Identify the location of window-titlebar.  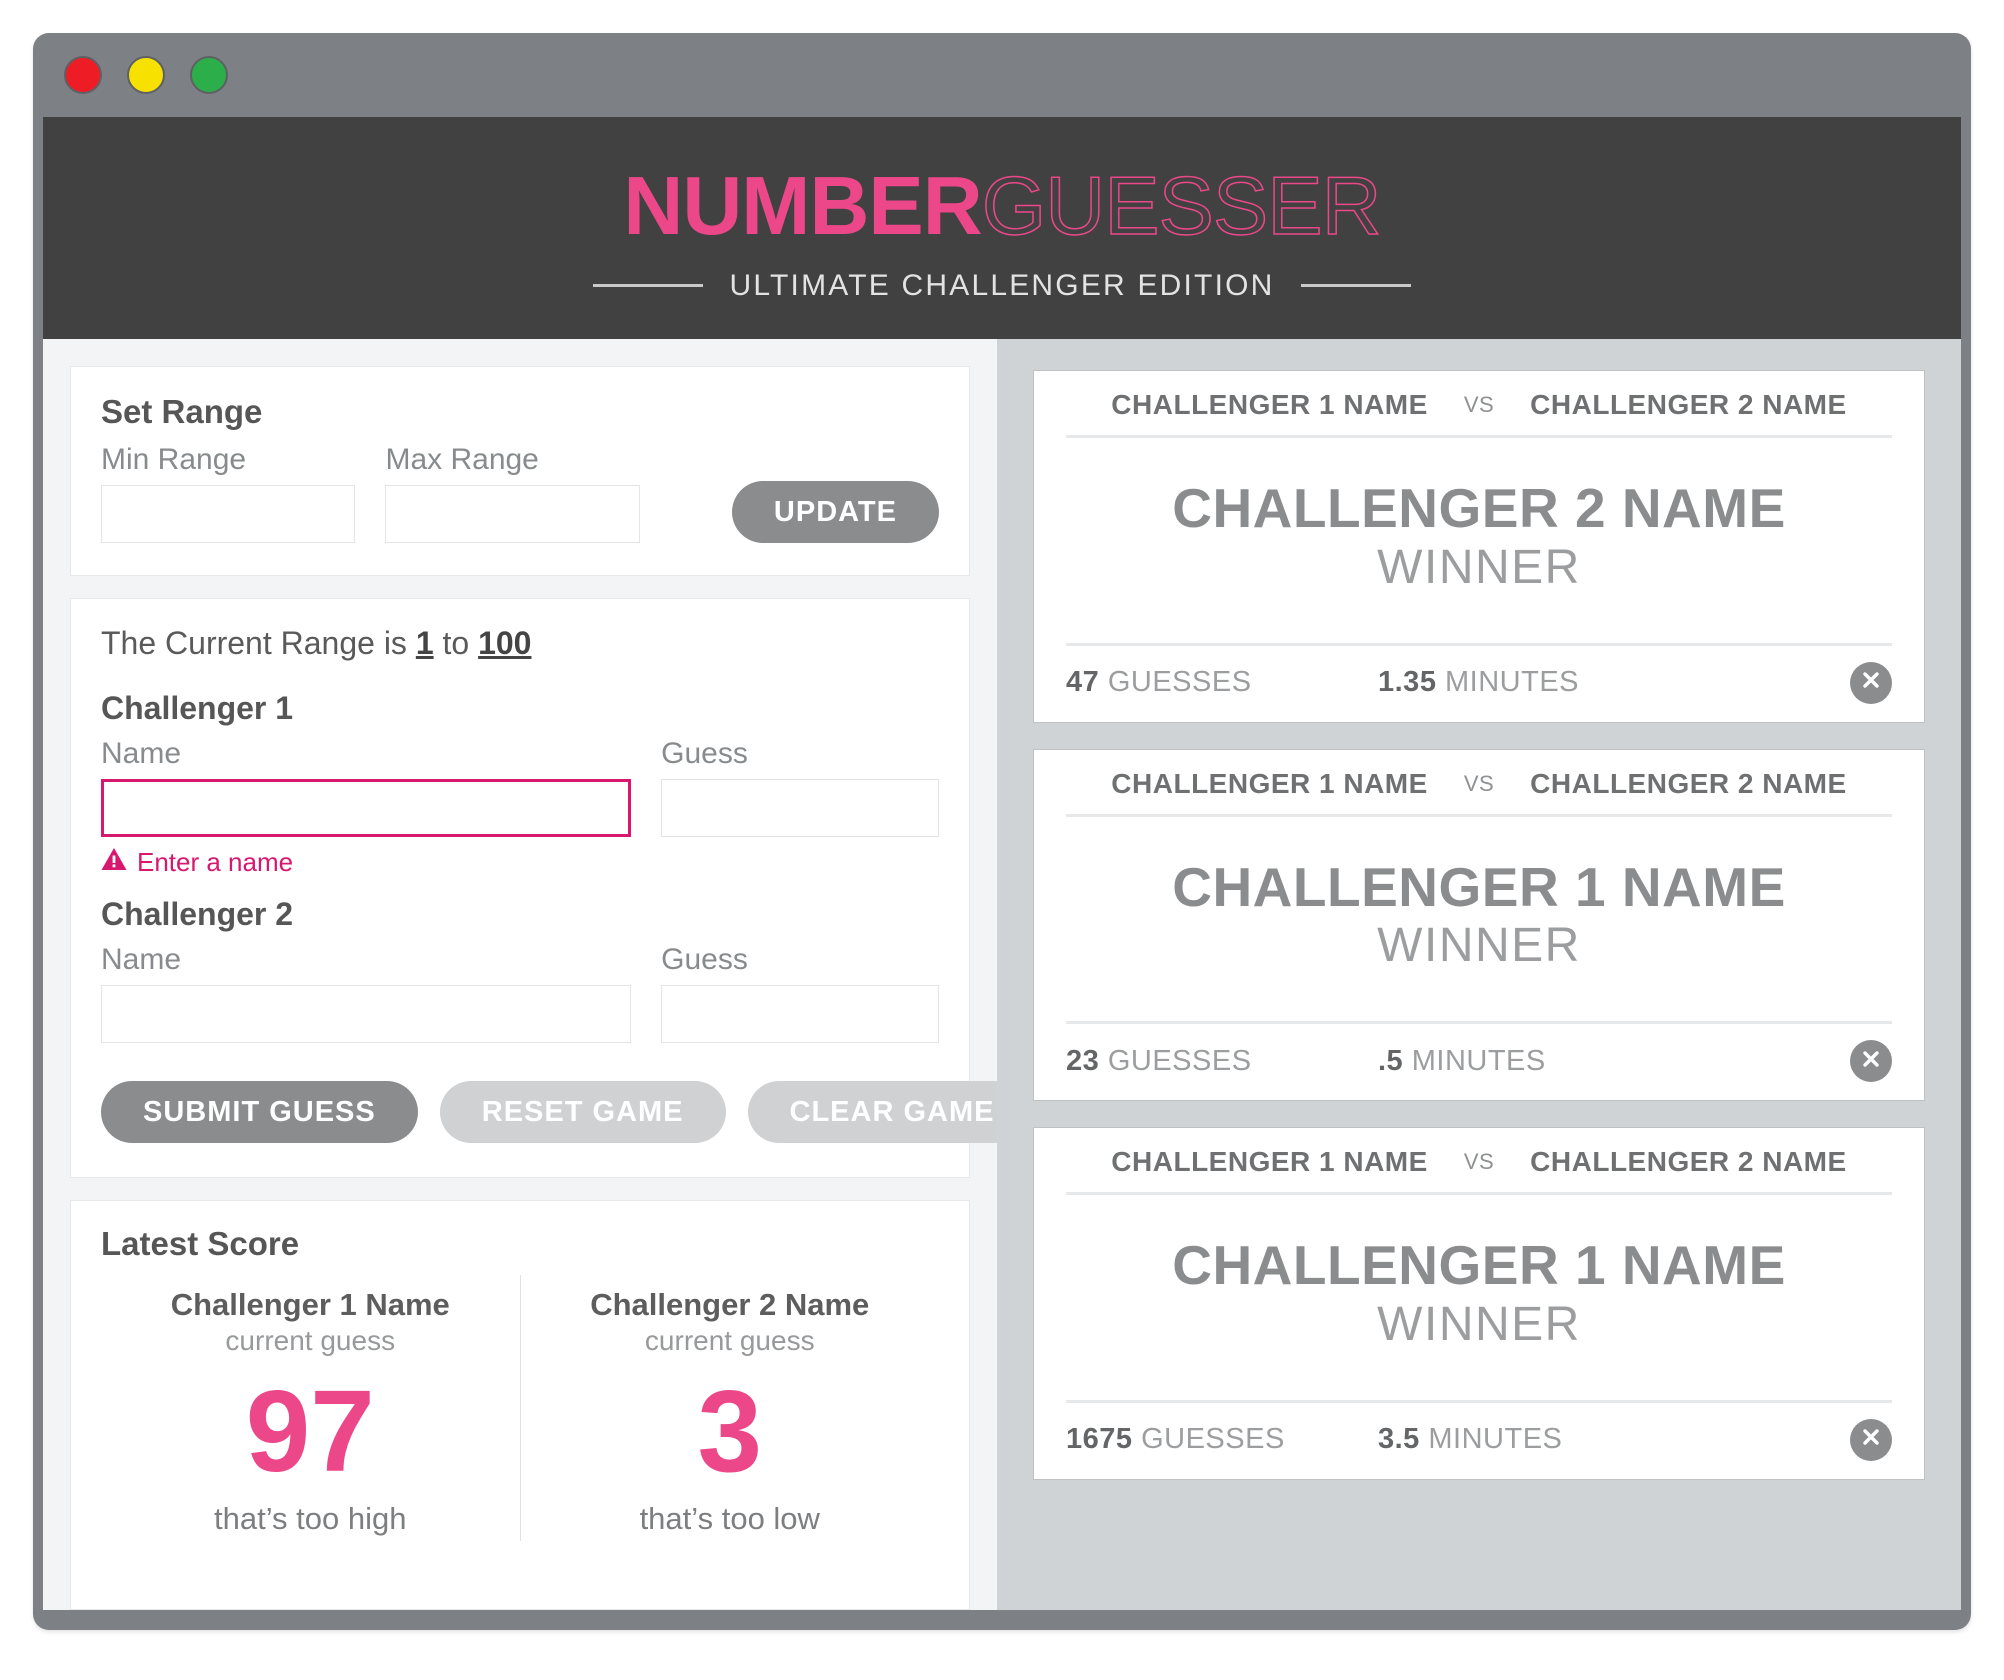
(1002, 75).